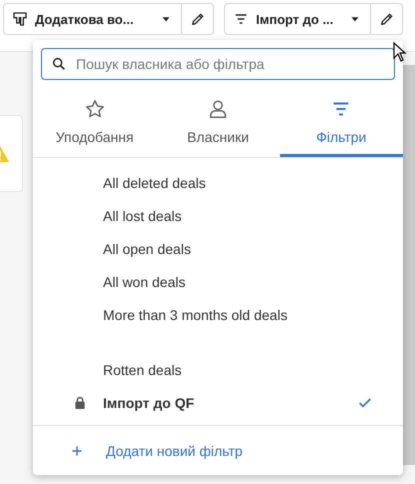  I want to click on search-icon, so click(59, 64).